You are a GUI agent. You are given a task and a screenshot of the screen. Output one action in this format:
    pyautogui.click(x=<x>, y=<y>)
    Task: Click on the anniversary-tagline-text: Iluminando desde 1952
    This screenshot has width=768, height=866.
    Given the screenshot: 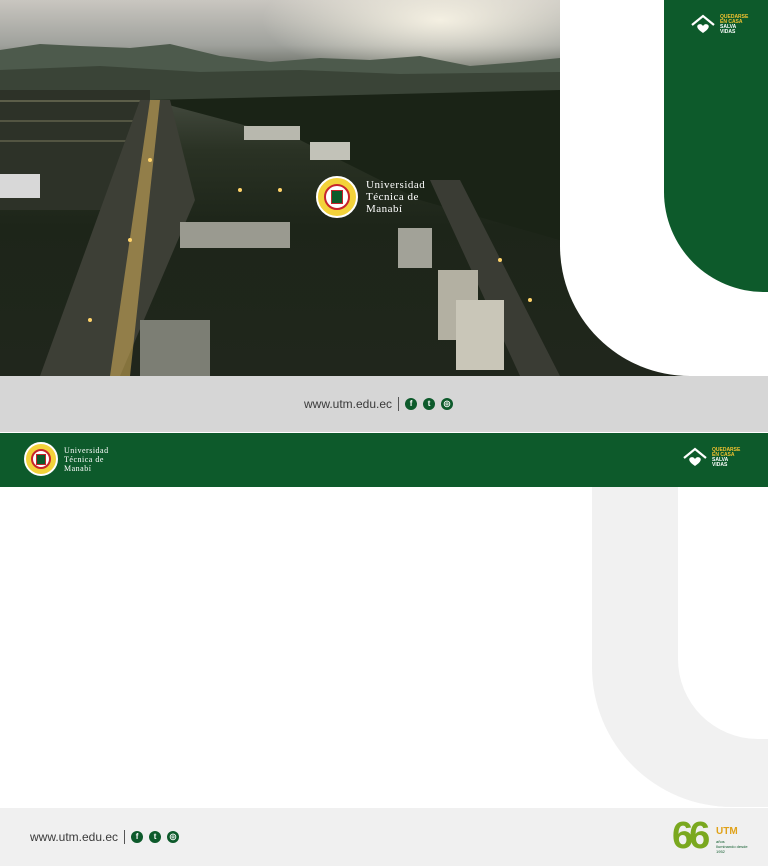 What is the action you would take?
    pyautogui.click(x=732, y=849)
    